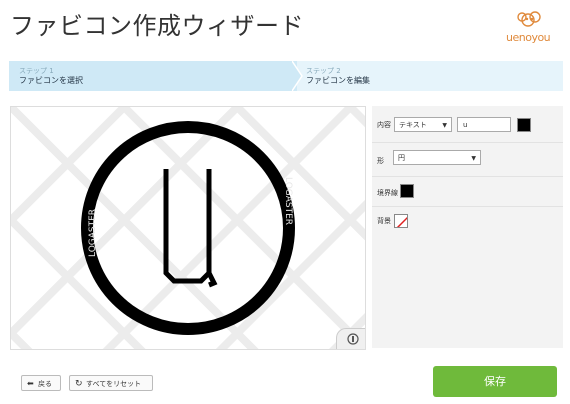  Describe the element at coordinates (467, 192) in the screenshot. I see `border-row: 境界線` at that location.